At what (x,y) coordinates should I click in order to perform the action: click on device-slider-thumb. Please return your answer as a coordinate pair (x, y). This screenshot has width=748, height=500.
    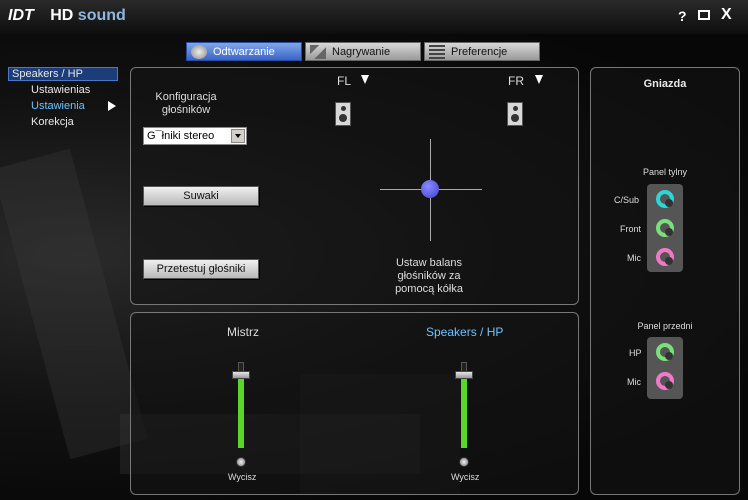
    Looking at the image, I should click on (464, 375).